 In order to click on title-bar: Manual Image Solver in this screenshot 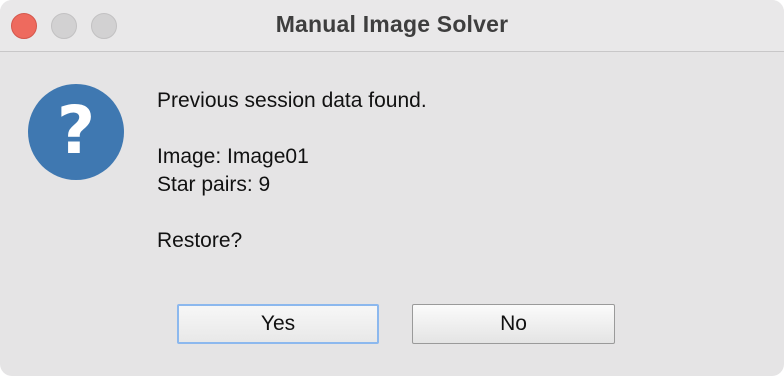, I will do `click(392, 26)`.